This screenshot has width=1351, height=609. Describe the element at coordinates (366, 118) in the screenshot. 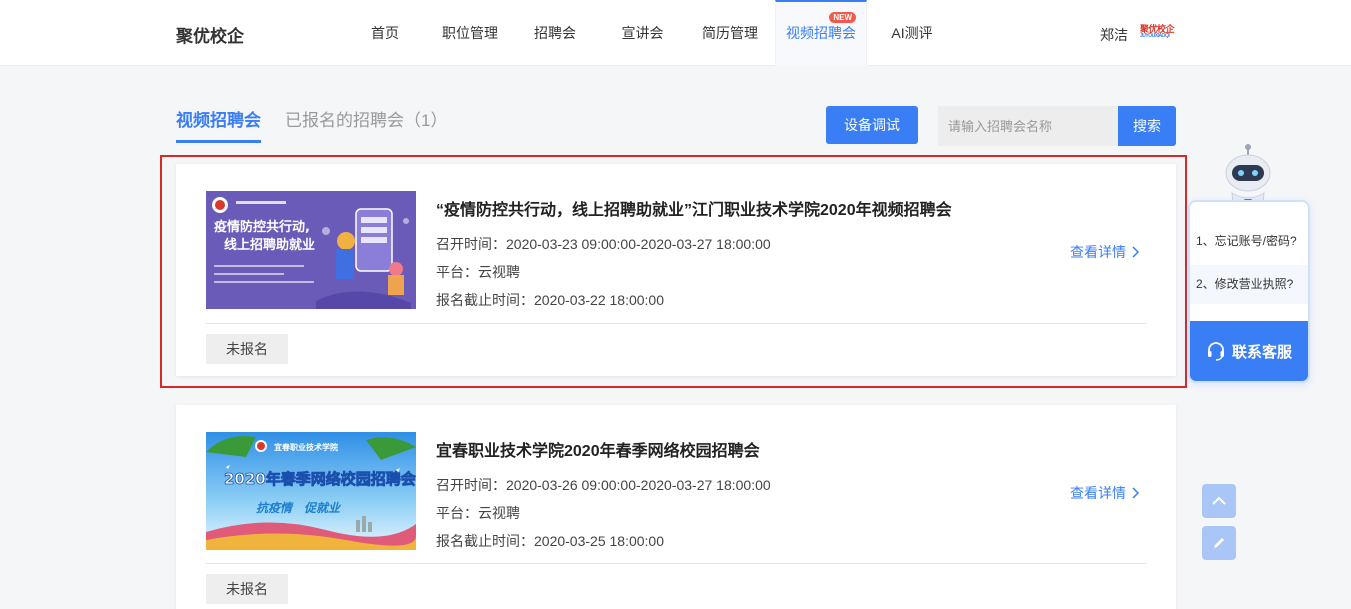

I see `tab-registered-job-fairs: 已报名的招聘会（1）` at that location.